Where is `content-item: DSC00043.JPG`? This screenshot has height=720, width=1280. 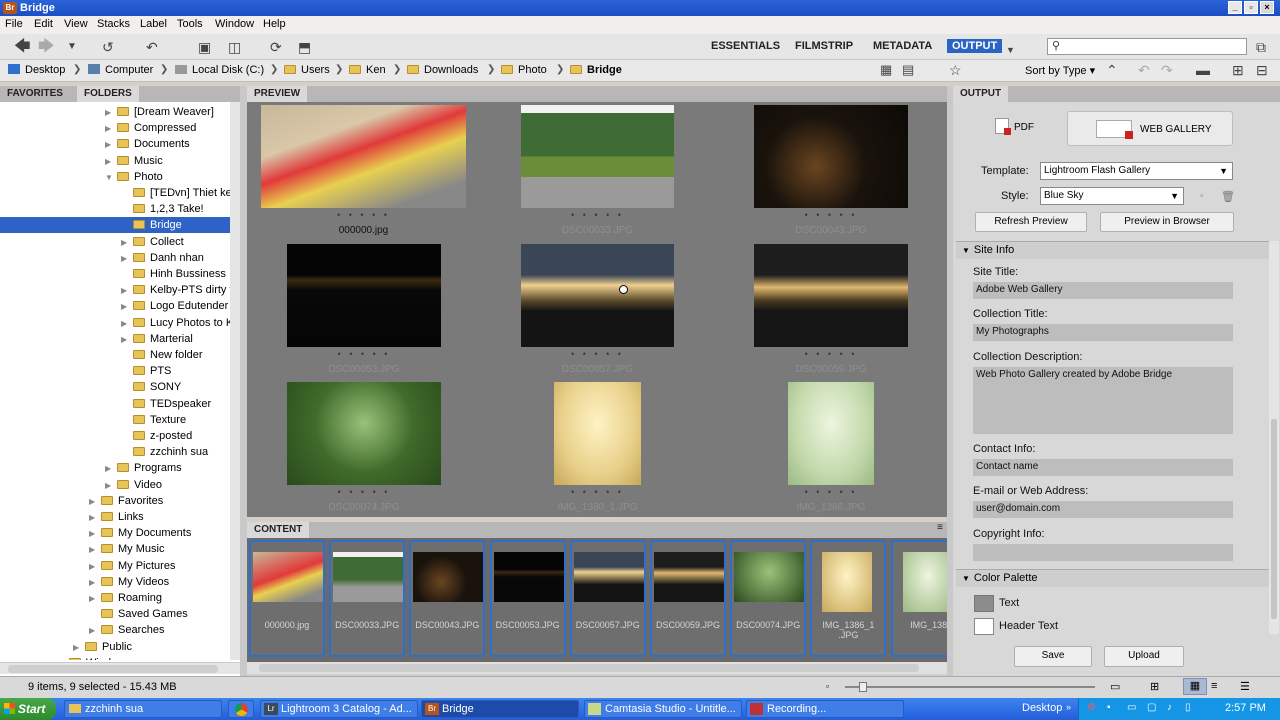
content-item: DSC00043.JPG is located at coordinates (447, 598).